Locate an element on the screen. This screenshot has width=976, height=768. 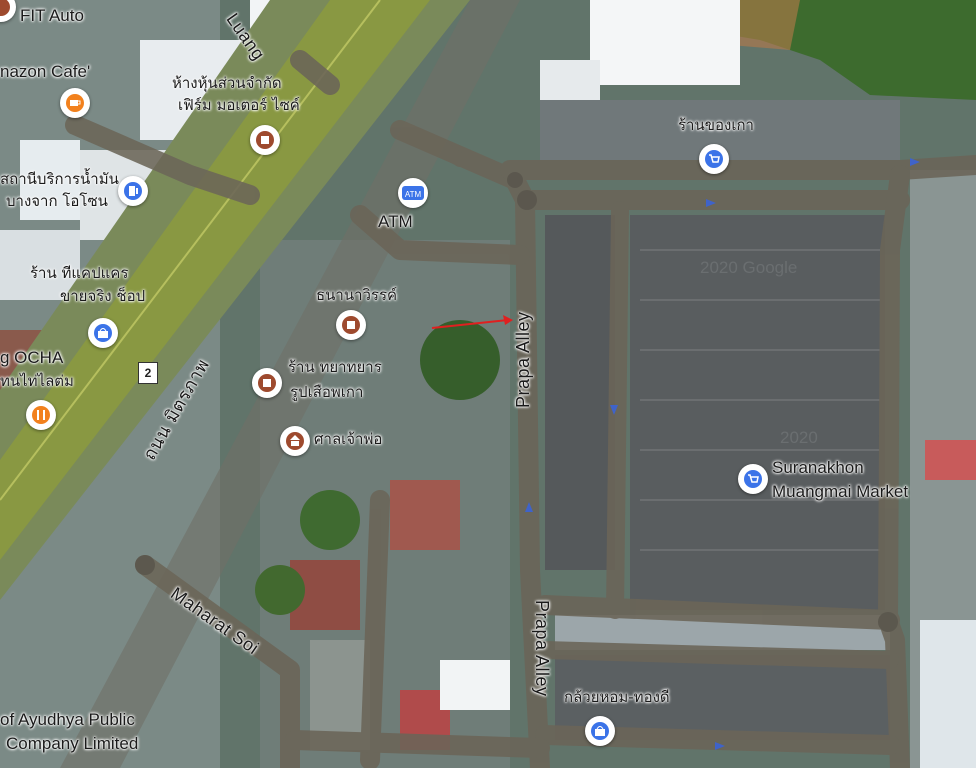
label-market-line1: Suranakhon is located at coordinates (818, 467).